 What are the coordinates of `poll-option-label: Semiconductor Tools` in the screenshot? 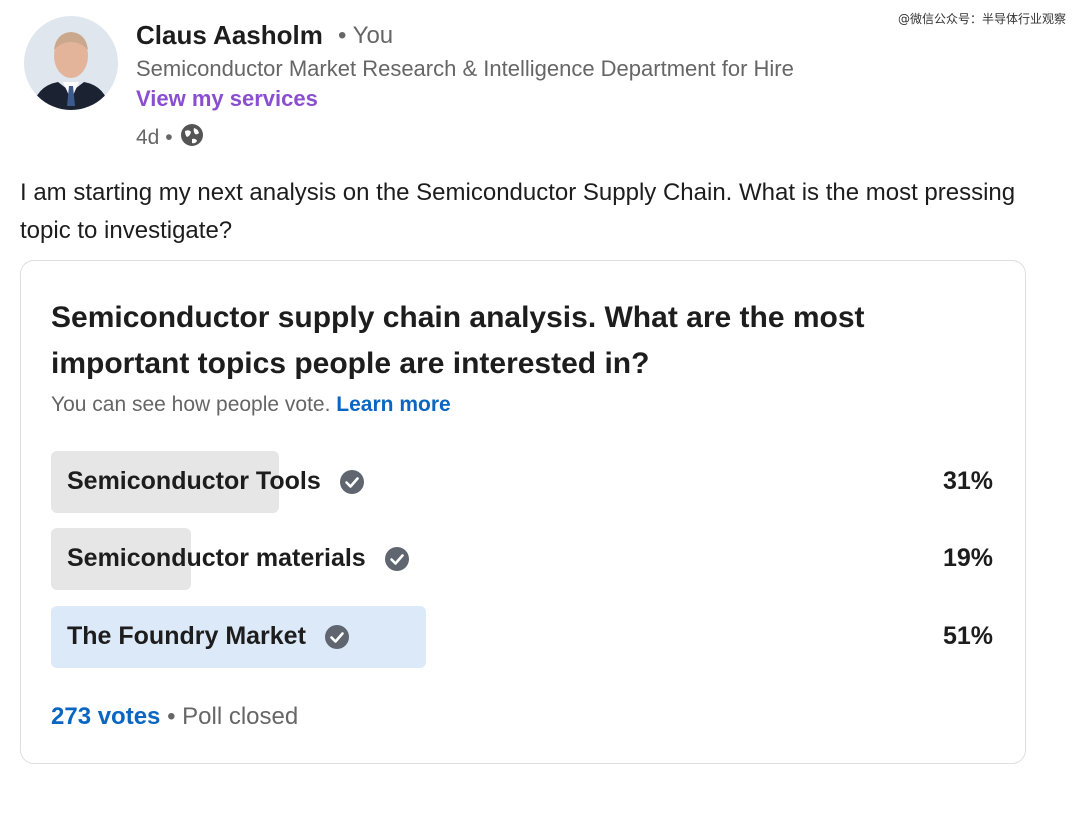 It's located at (216, 481).